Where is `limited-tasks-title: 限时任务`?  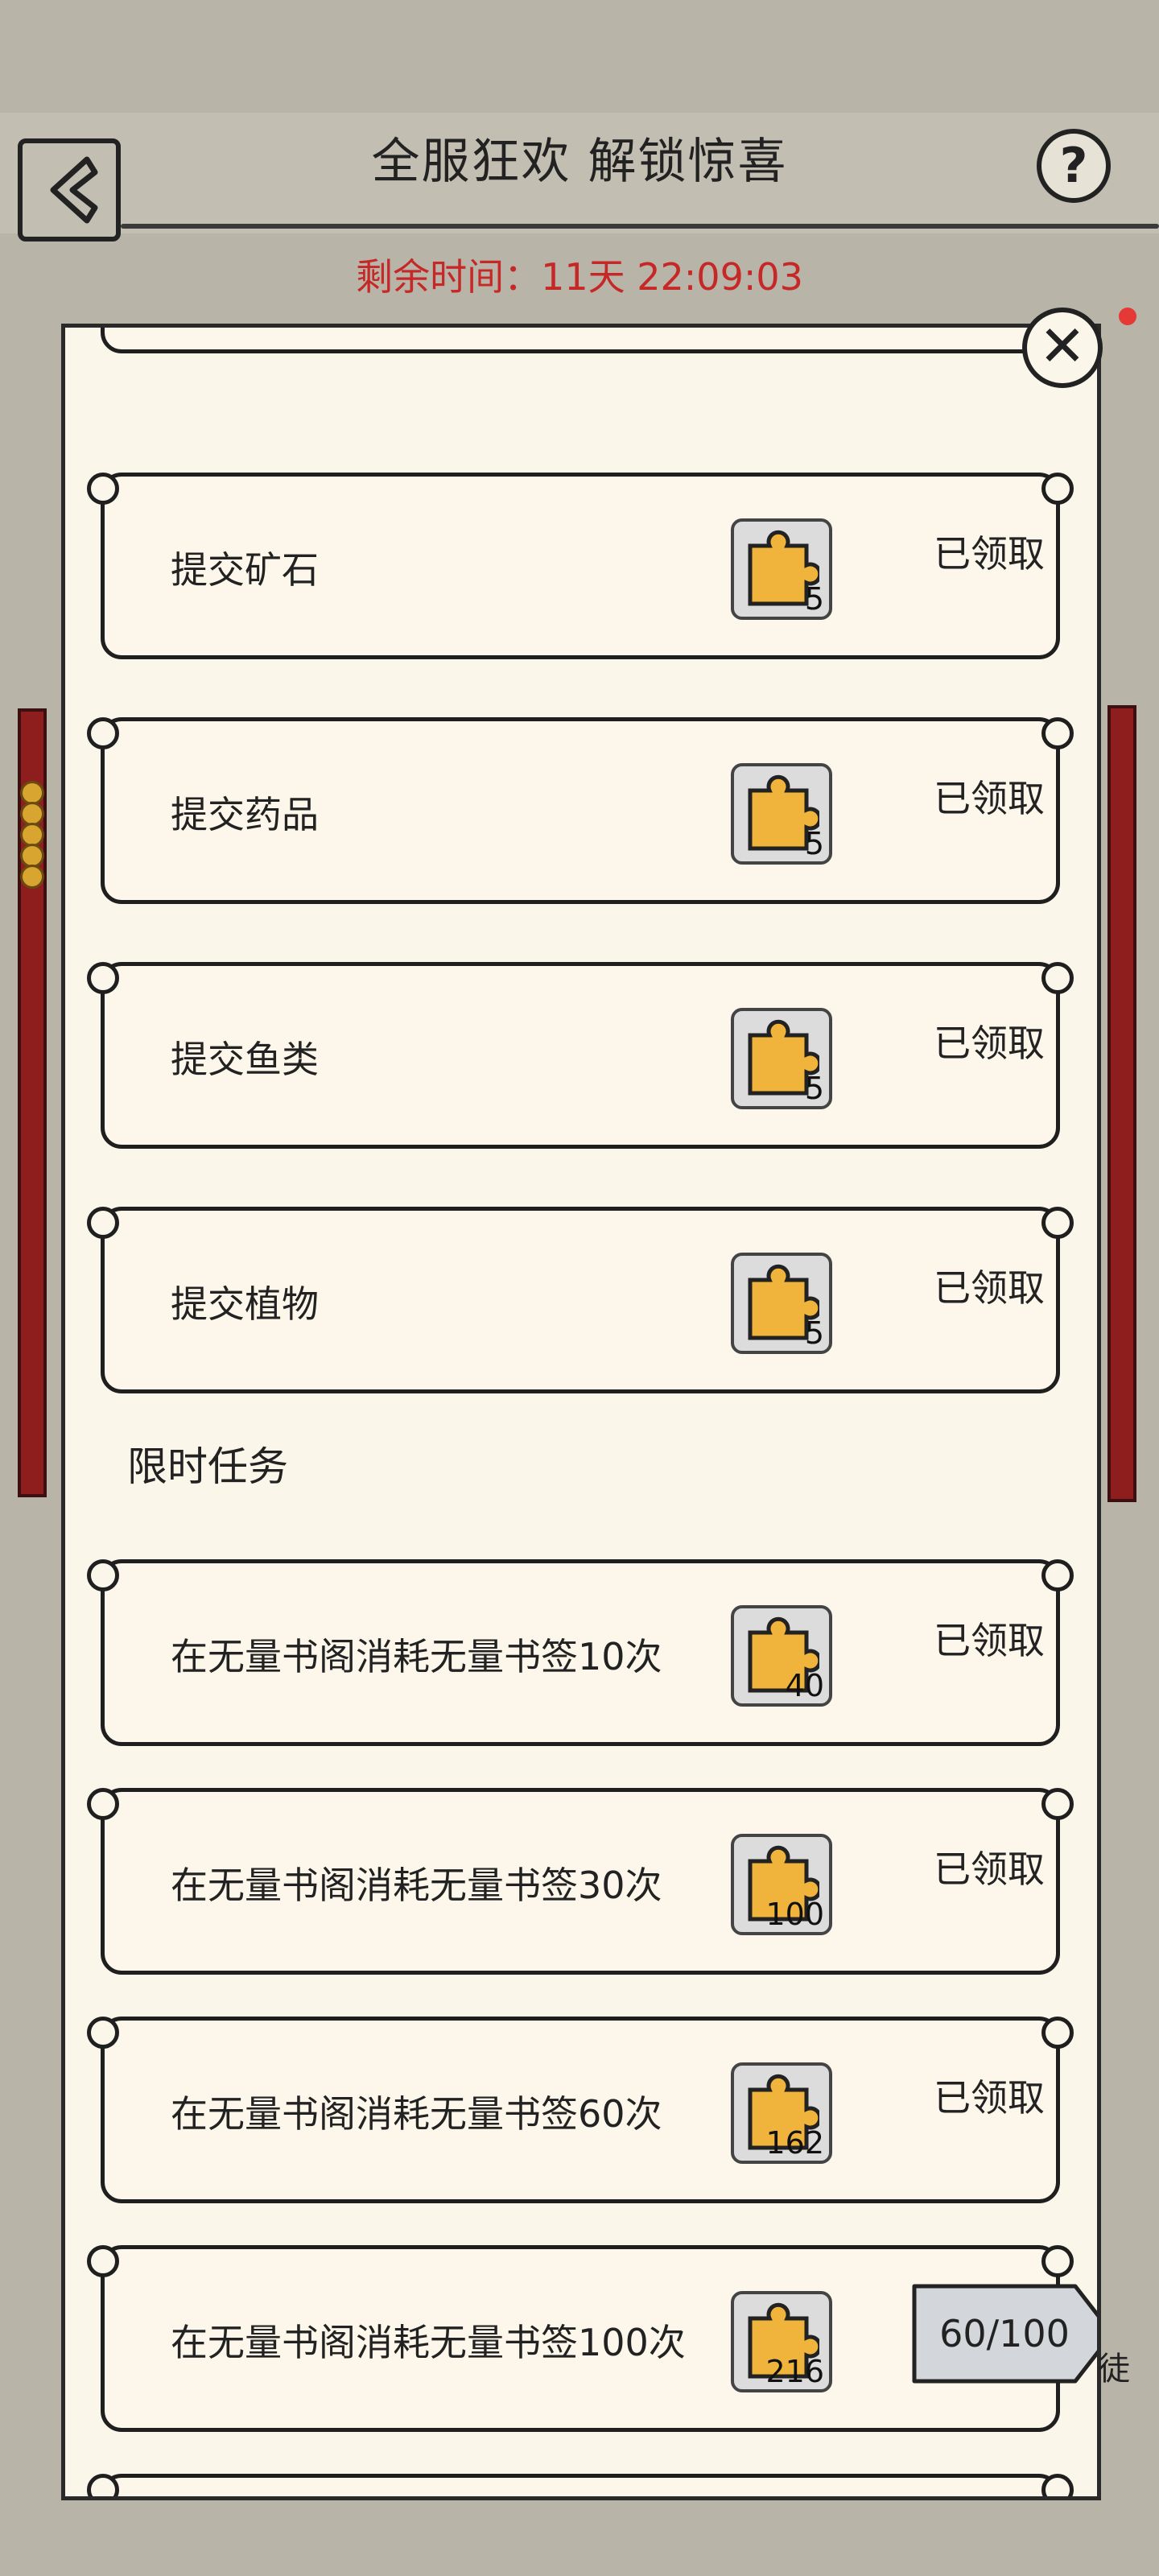
limited-tasks-title: 限时任务 is located at coordinates (207, 1466).